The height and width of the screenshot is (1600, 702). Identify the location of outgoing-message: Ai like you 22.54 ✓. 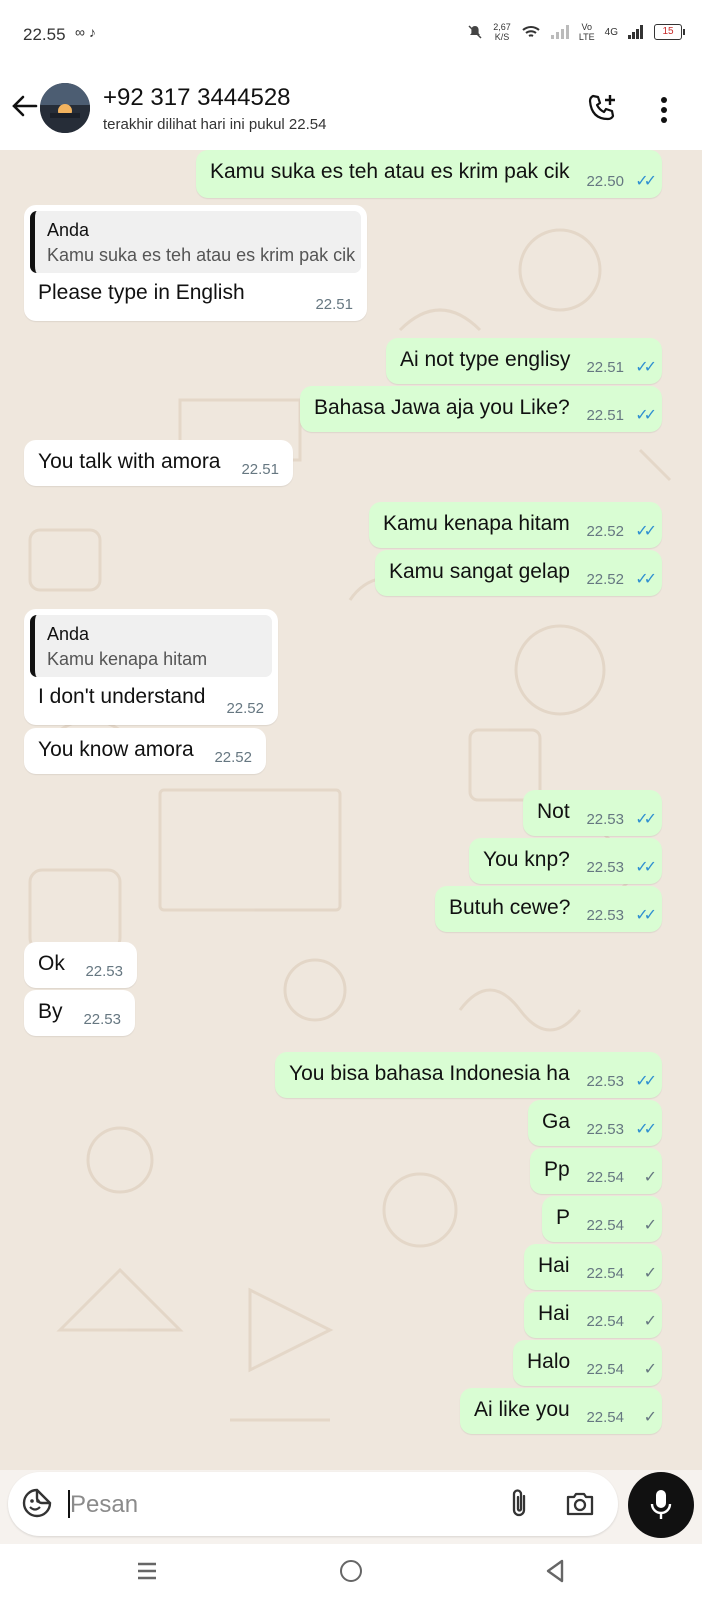
(561, 1411).